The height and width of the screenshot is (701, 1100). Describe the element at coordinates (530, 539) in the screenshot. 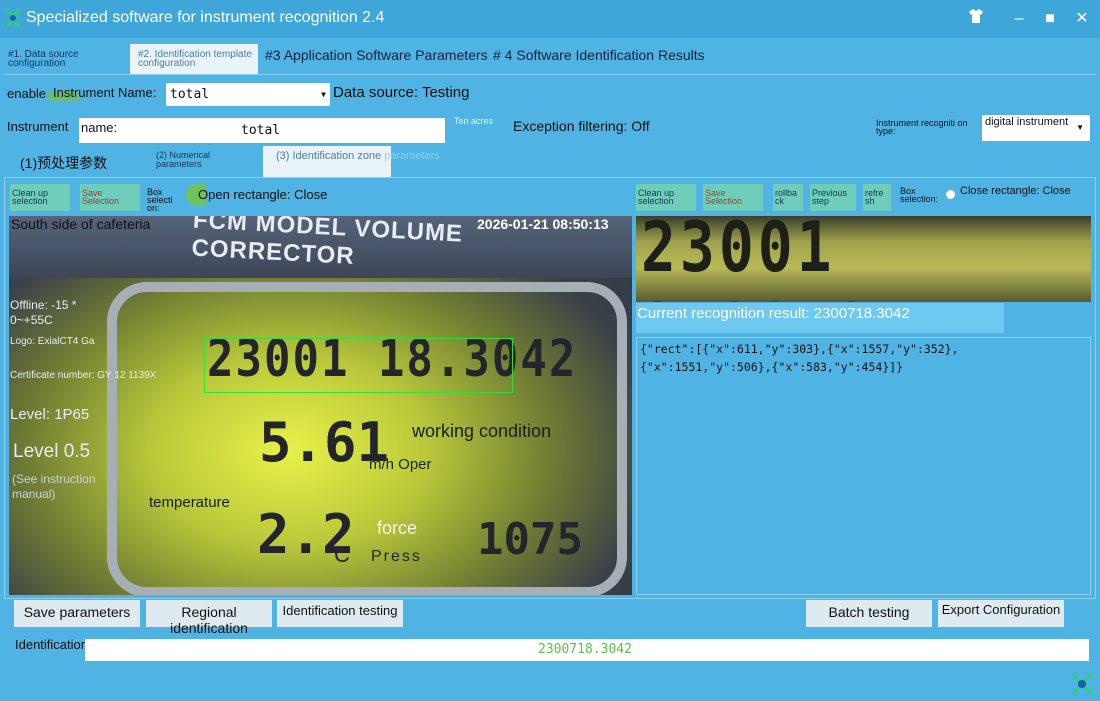

I see `press-value: 1075` at that location.